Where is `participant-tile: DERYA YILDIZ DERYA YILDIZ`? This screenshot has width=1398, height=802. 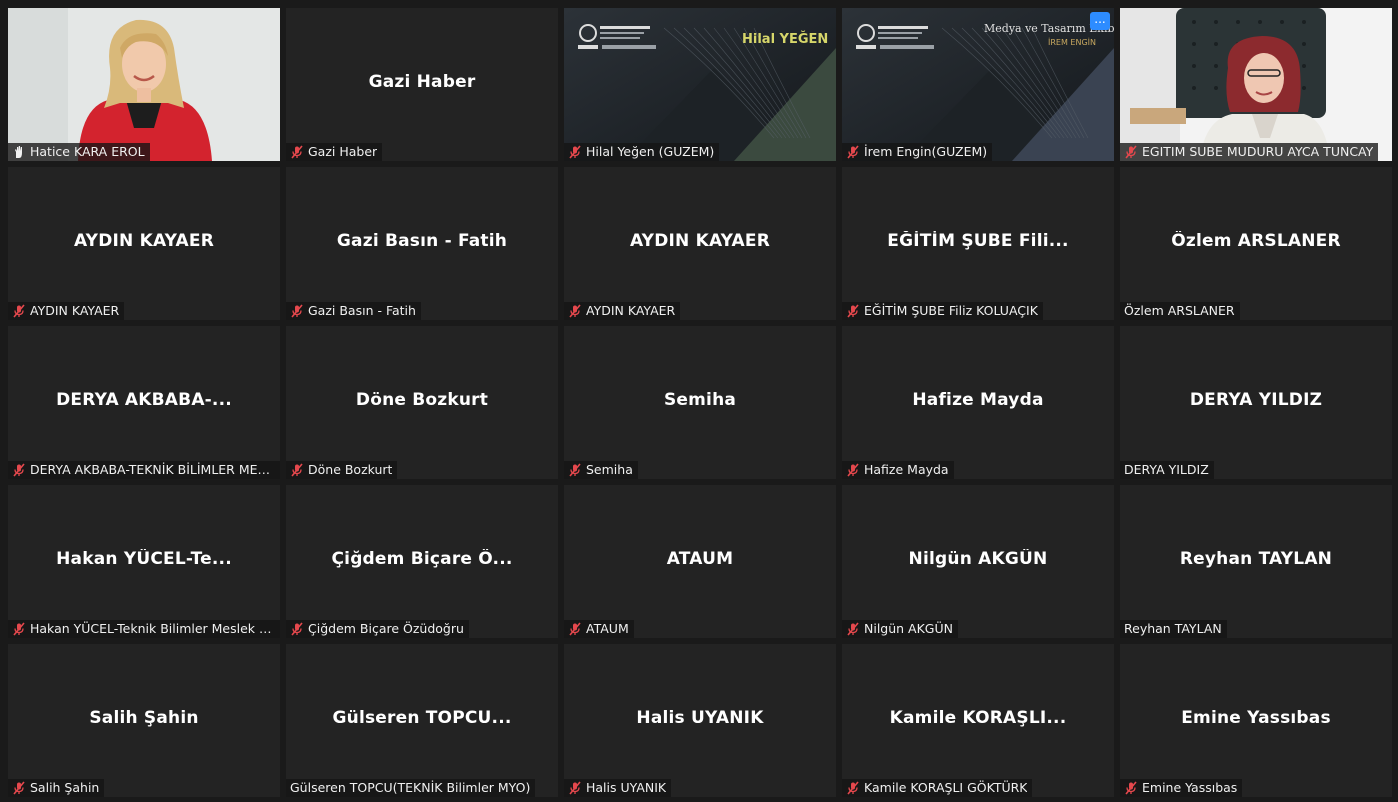
participant-tile: DERYA YILDIZ DERYA YILDIZ is located at coordinates (1256, 402).